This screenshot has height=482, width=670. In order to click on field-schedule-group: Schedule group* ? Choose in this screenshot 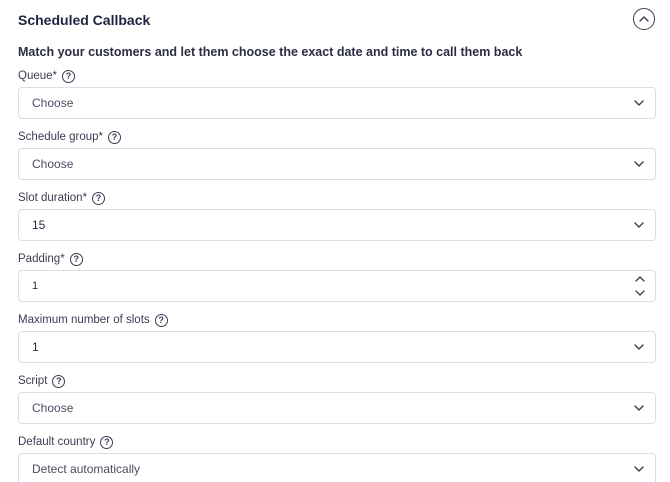, I will do `click(337, 155)`.